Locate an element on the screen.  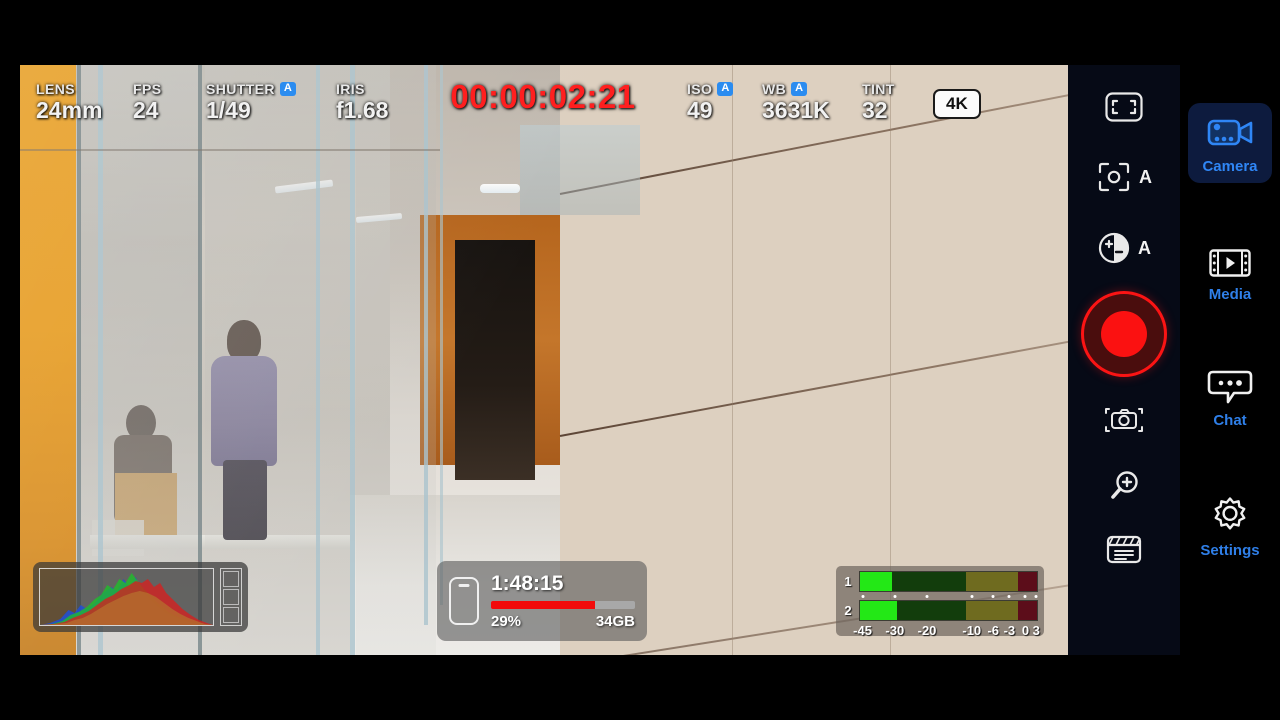
audio-scale-label: -6 is located at coordinates (993, 630).